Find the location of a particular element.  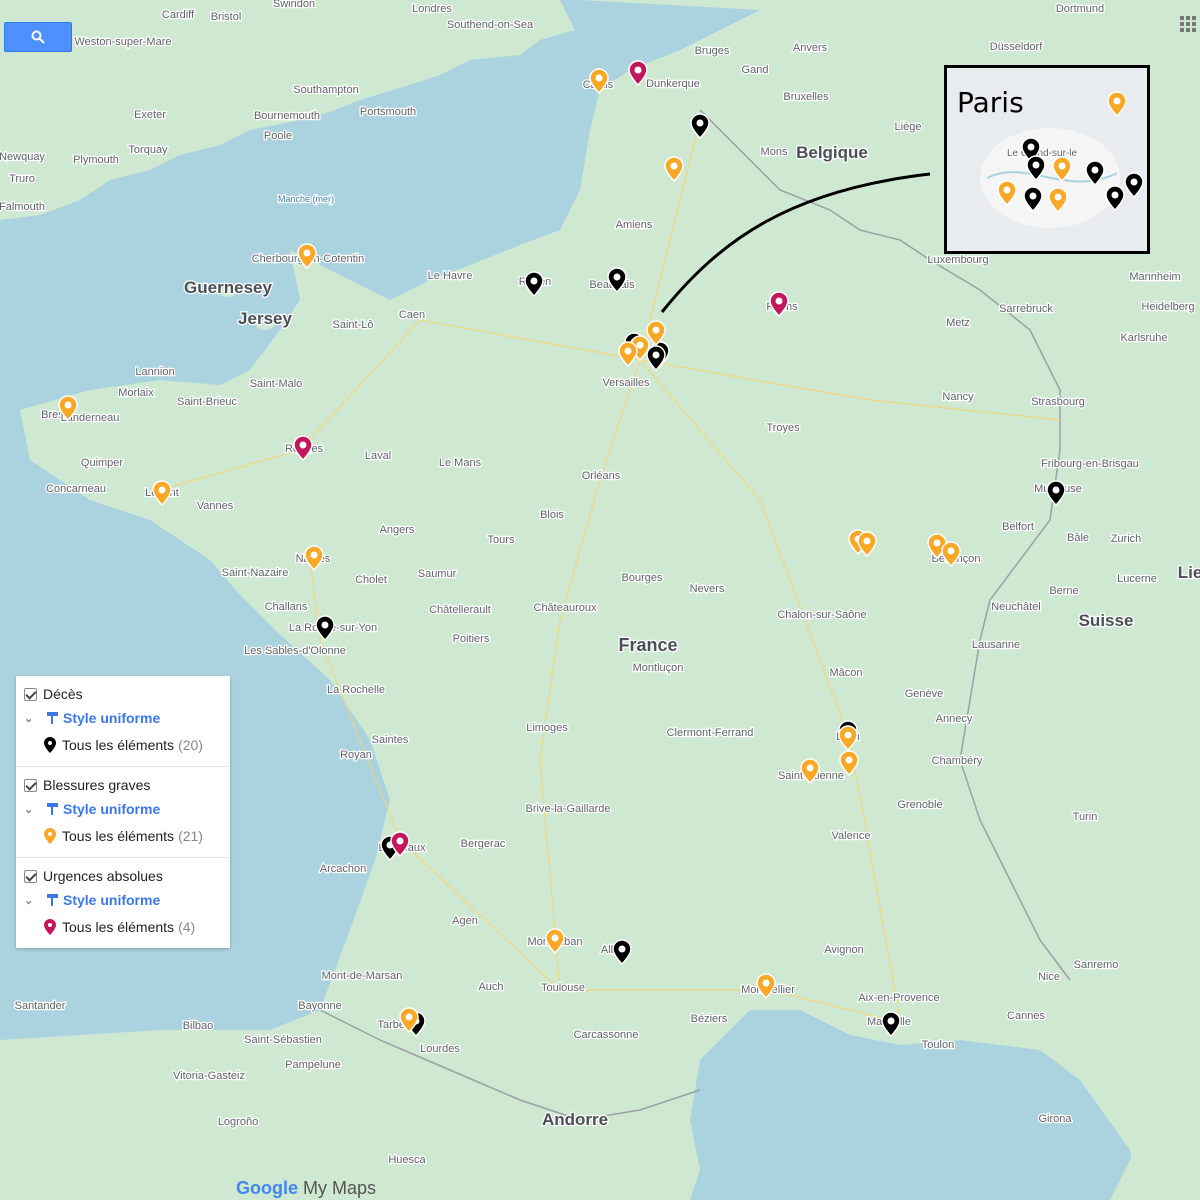

city-label: Nevers is located at coordinates (707, 589).